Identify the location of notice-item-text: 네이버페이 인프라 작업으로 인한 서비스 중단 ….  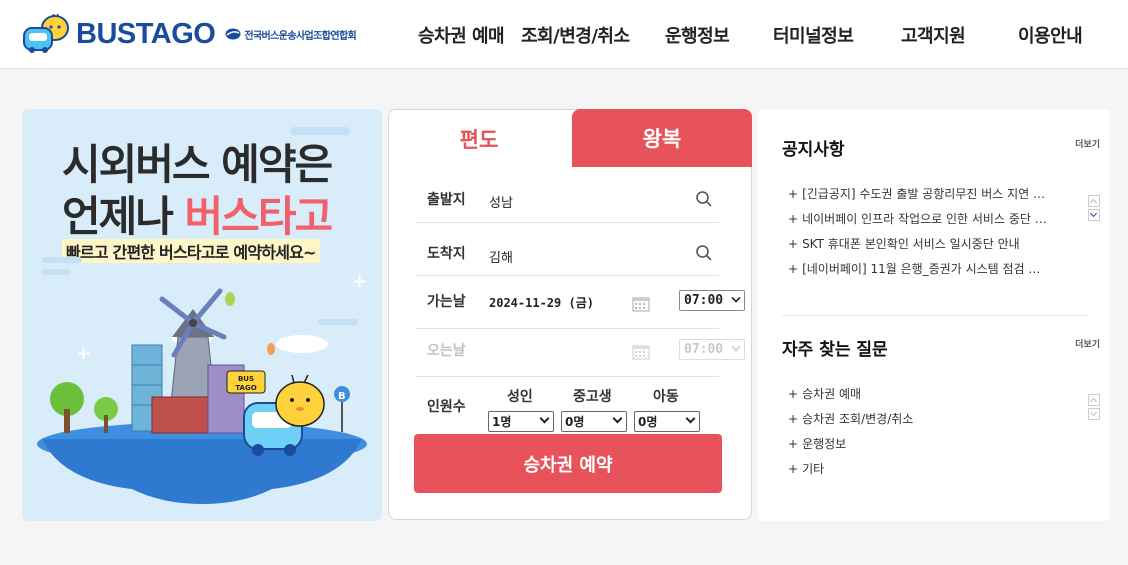
(924, 219).